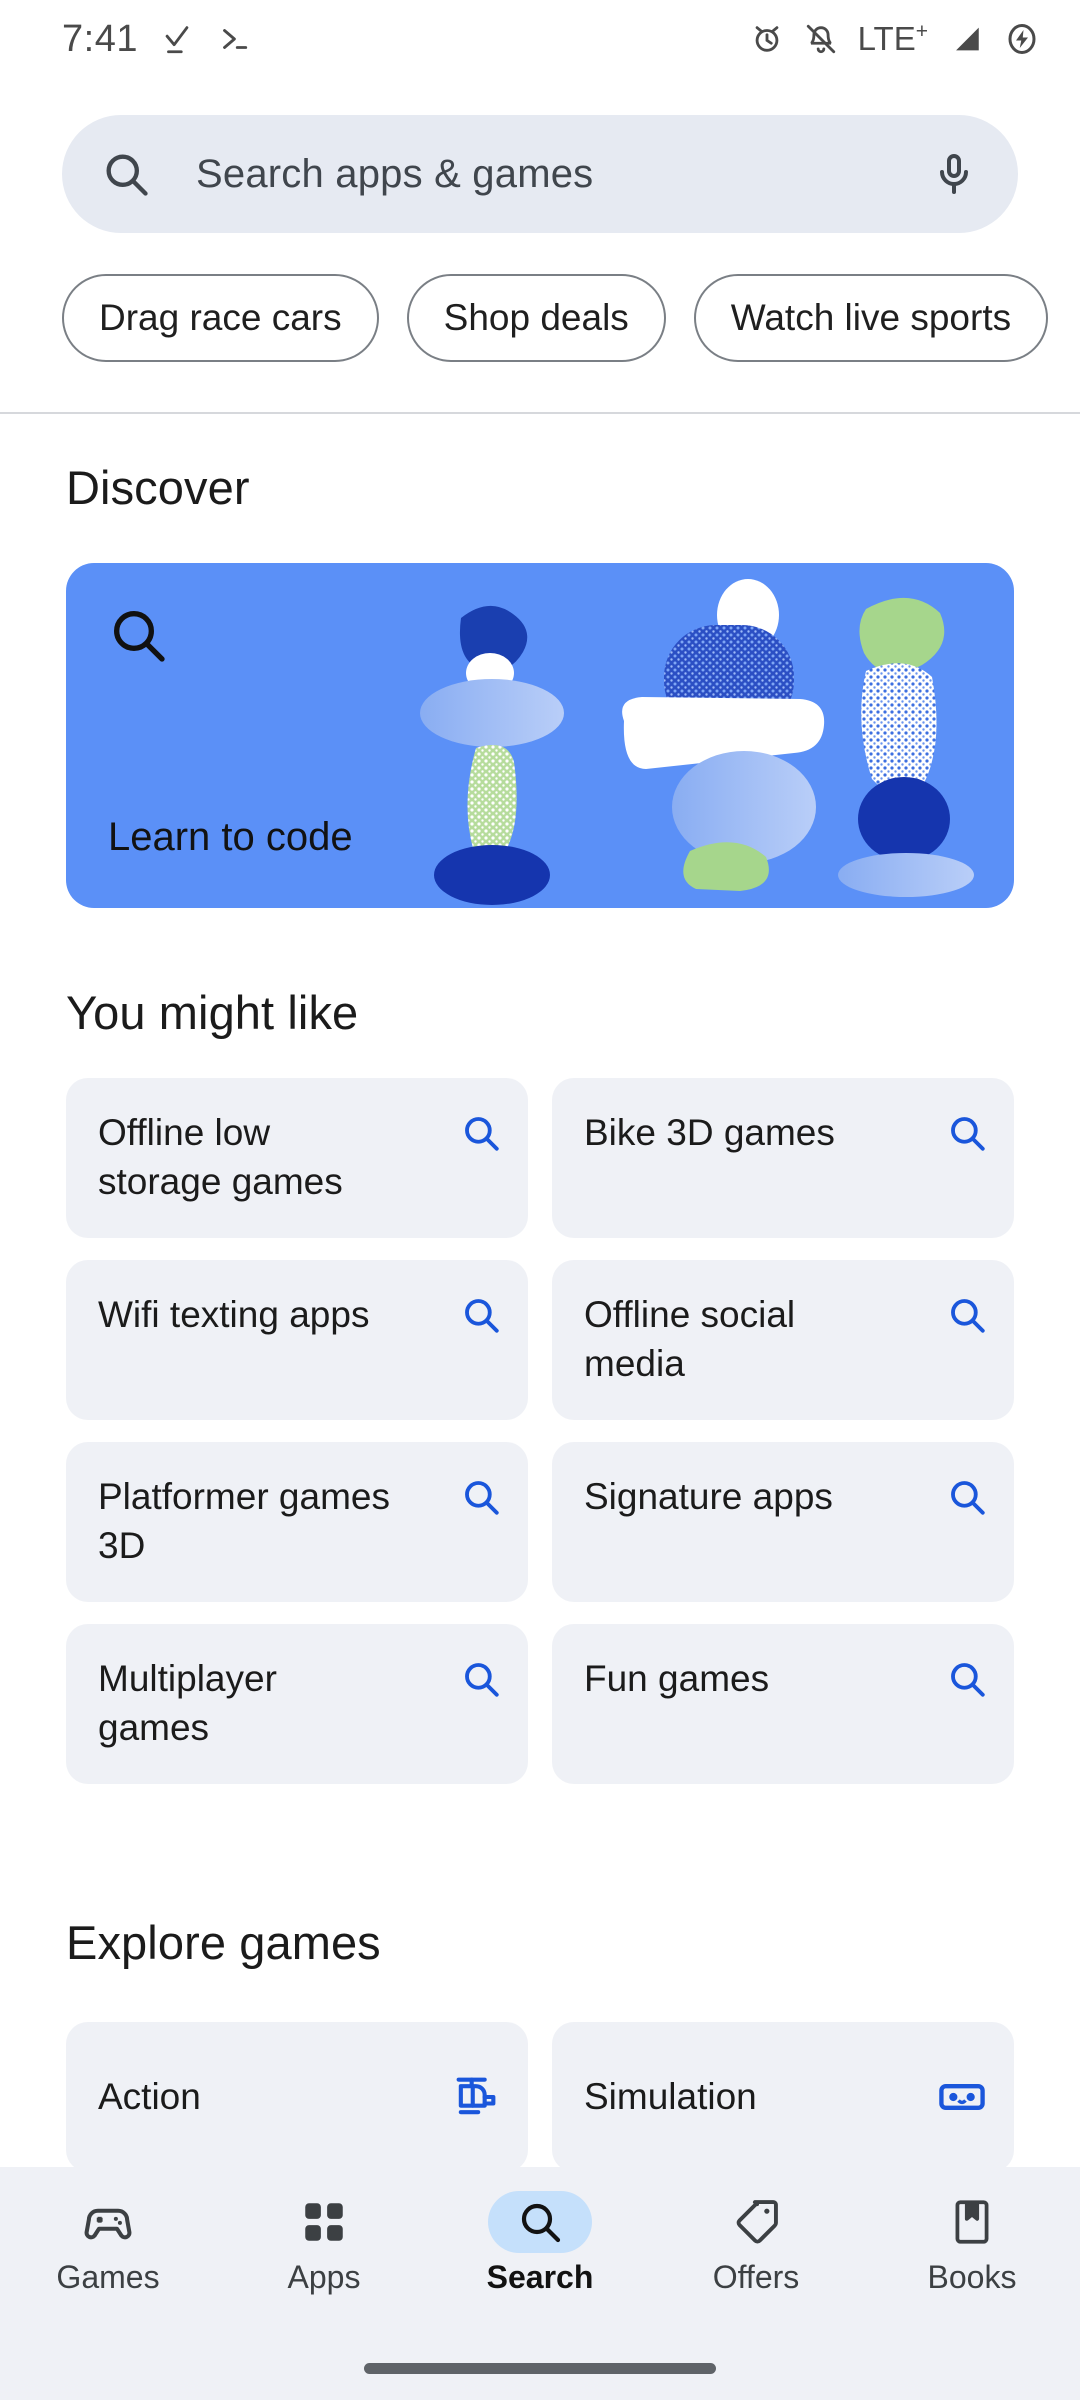 This screenshot has width=1080, height=2400. Describe the element at coordinates (212, 1012) in the screenshot. I see `you-might-like-heading: You might like` at that location.